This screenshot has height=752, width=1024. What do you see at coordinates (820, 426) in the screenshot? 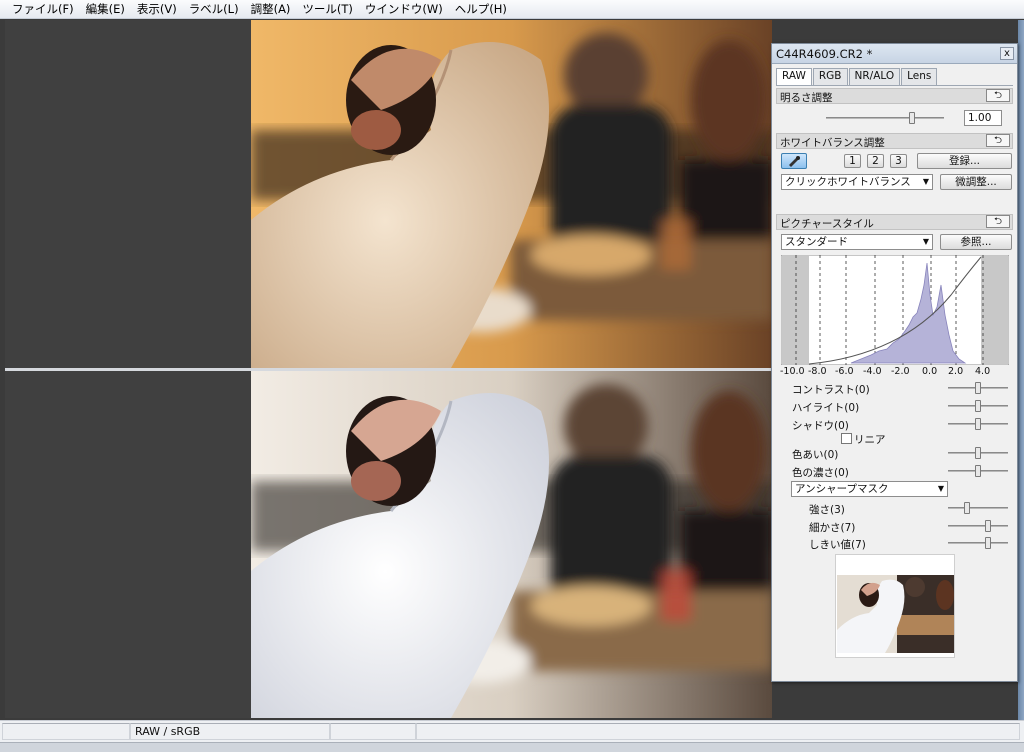
I see `shadow-label: シャドウ(0)` at bounding box center [820, 426].